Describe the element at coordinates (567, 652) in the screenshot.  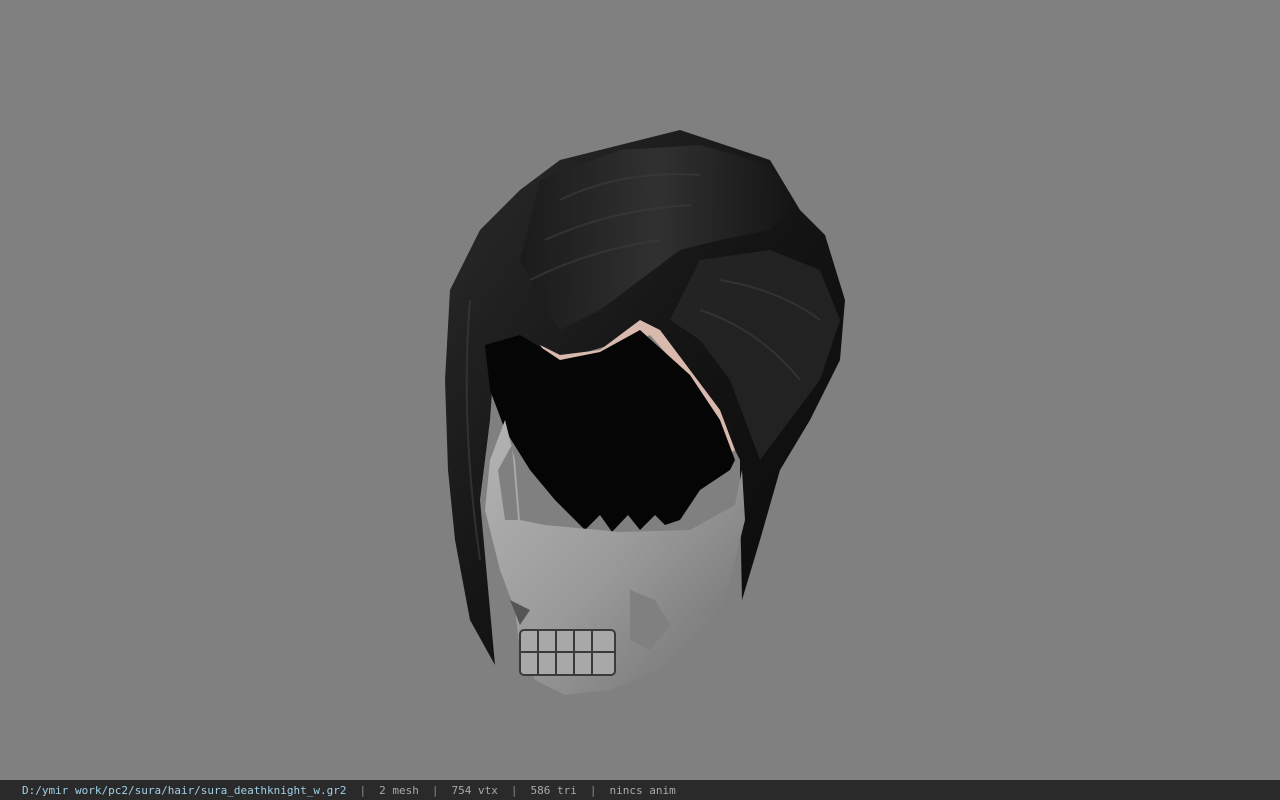
I see `mask-teeth` at that location.